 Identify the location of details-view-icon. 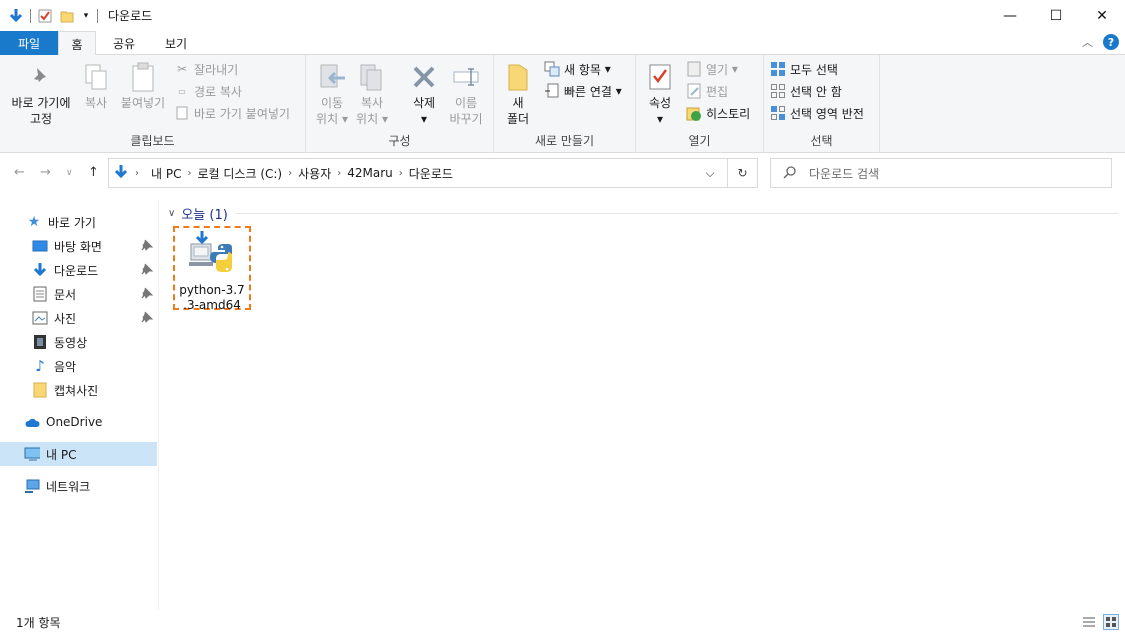
(1089, 622).